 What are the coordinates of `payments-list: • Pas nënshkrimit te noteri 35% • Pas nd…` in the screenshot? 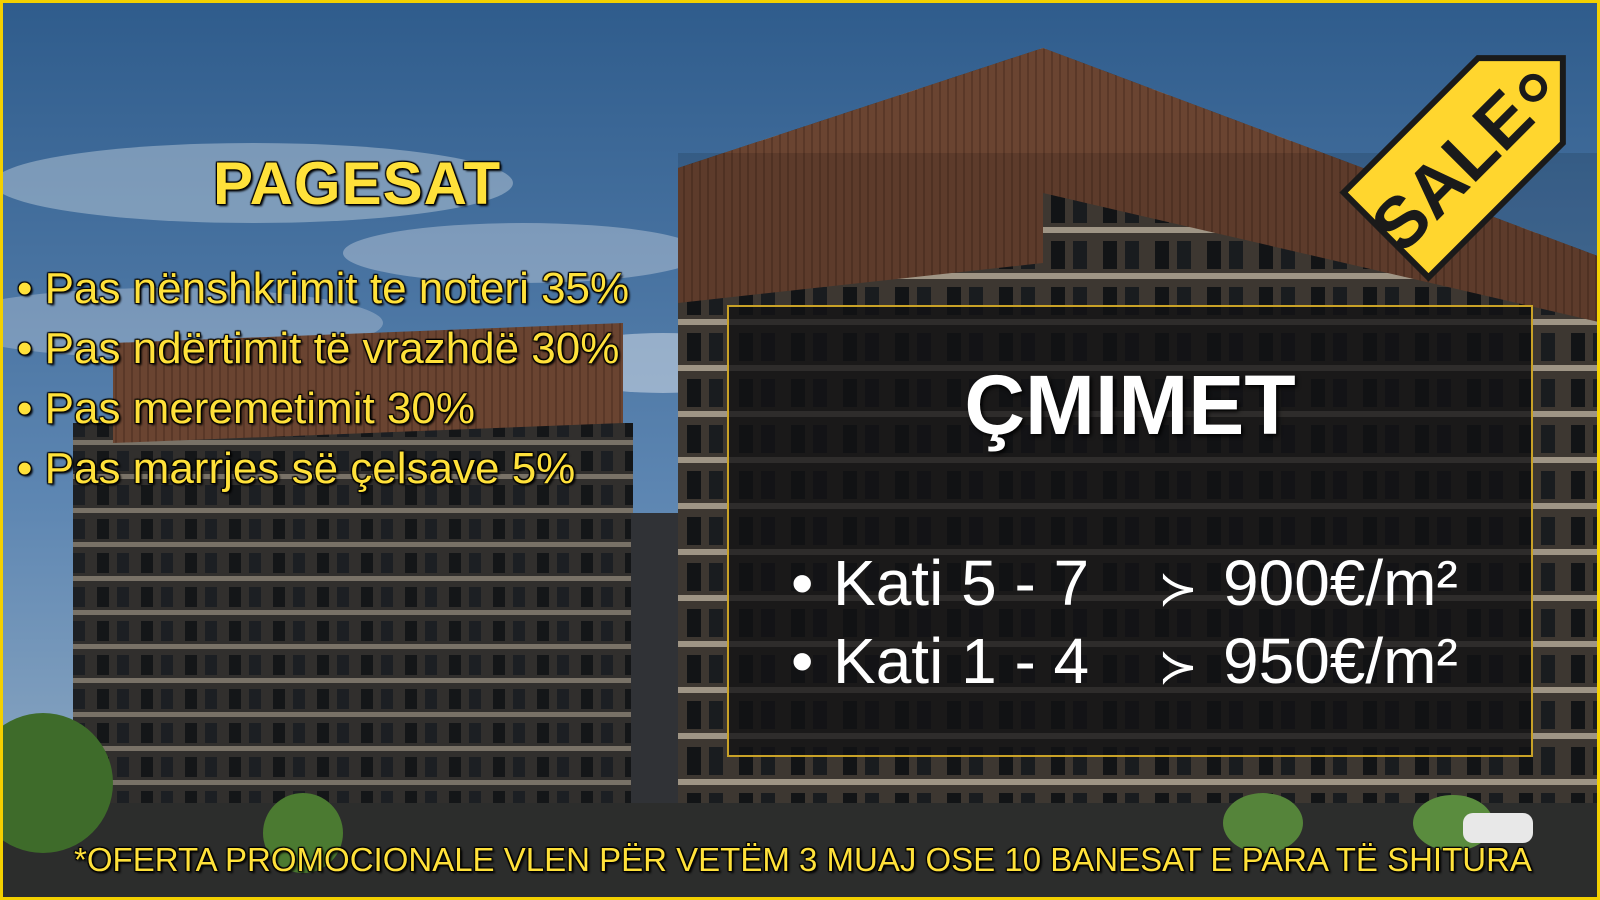 It's located at (323, 379).